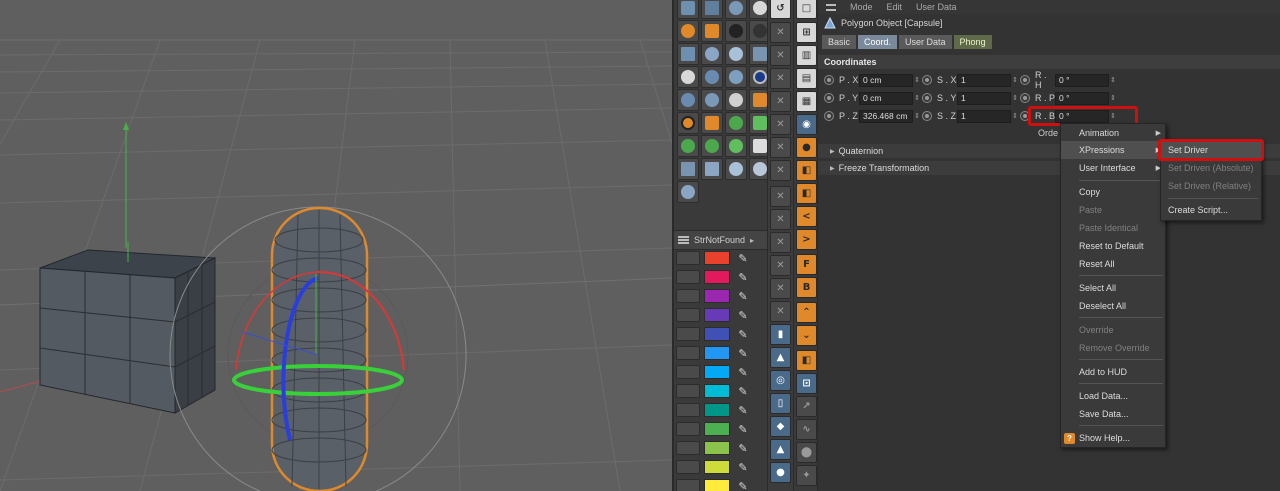 This screenshot has height=491, width=1280. What do you see at coordinates (780, 9) in the screenshot?
I see `undo-icon: ↺` at bounding box center [780, 9].